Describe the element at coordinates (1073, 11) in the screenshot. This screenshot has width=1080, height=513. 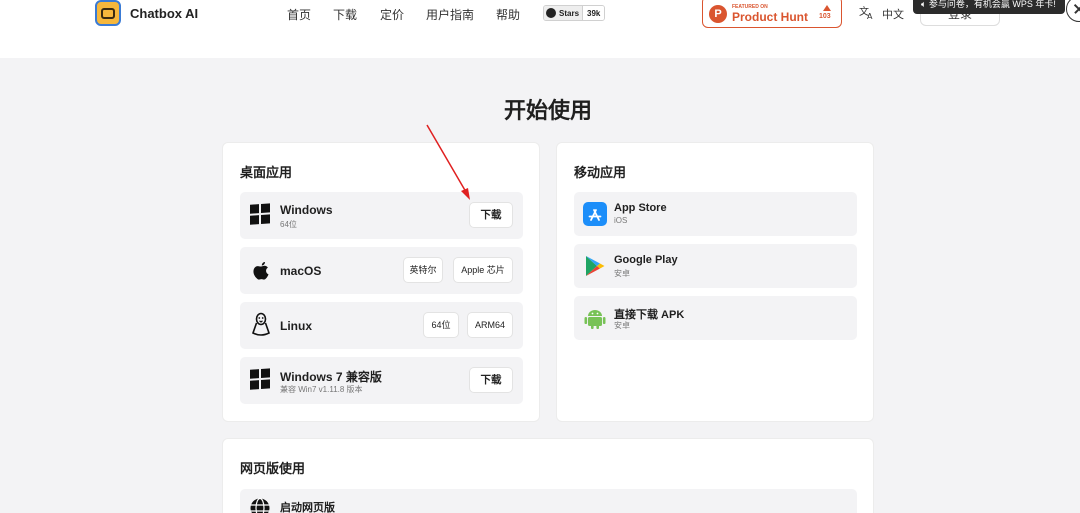
I see `close-icon` at that location.